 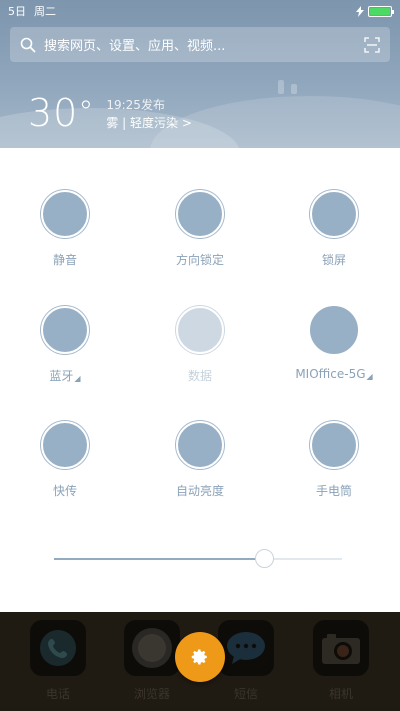 I want to click on toggle-silent: 静音, so click(x=65, y=229).